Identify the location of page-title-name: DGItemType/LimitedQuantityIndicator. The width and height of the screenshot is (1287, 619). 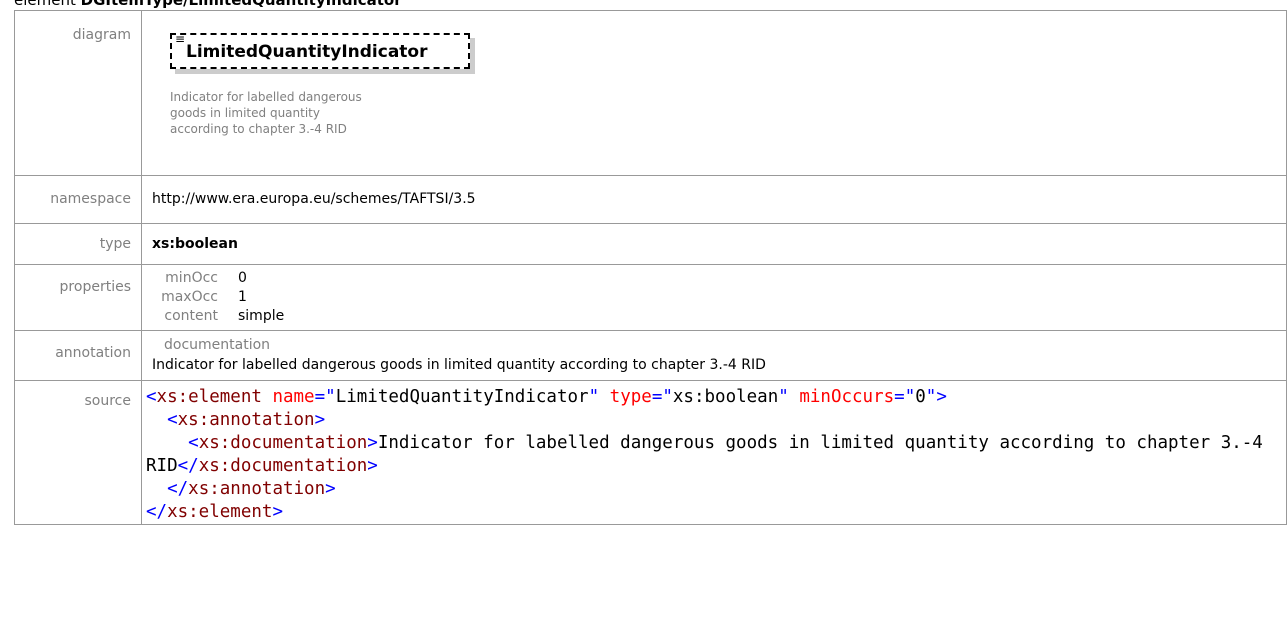
(241, 4).